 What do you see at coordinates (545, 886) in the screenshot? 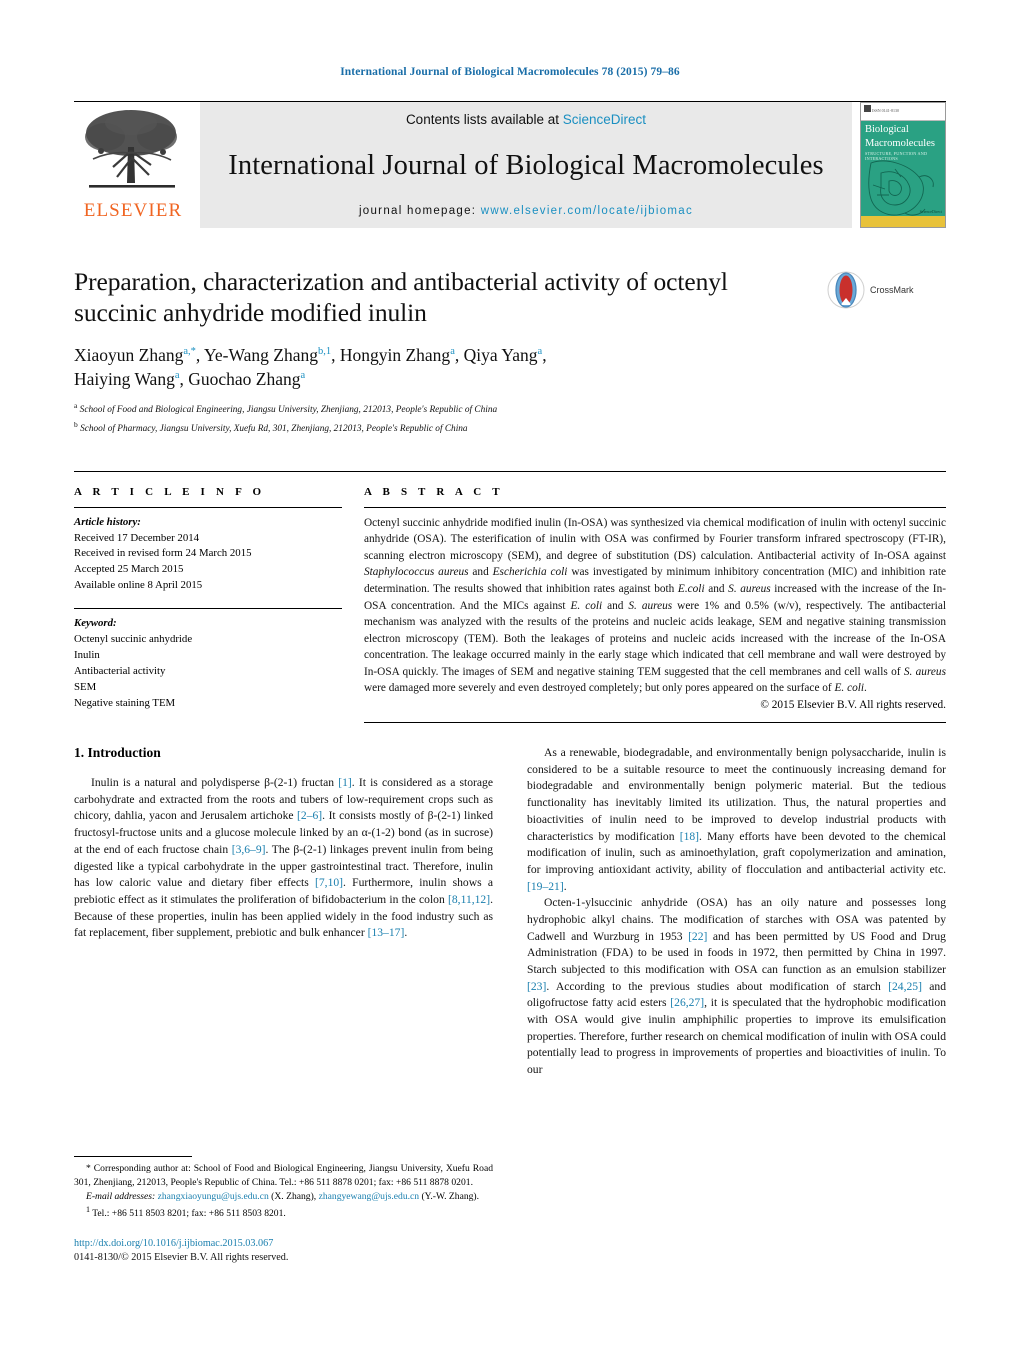
I see `citation-ref: [19–21]` at bounding box center [545, 886].